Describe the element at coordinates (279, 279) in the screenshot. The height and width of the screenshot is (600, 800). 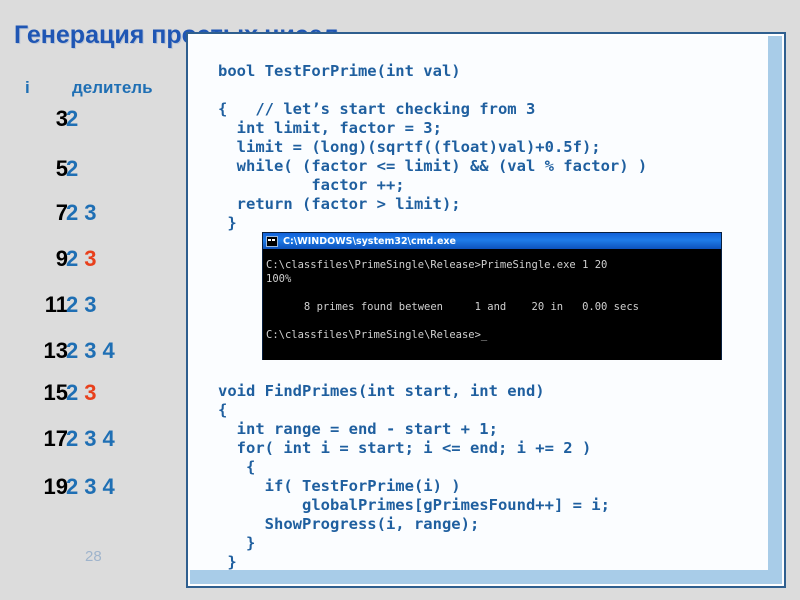
I see `cmd-output-line: 100%` at that location.